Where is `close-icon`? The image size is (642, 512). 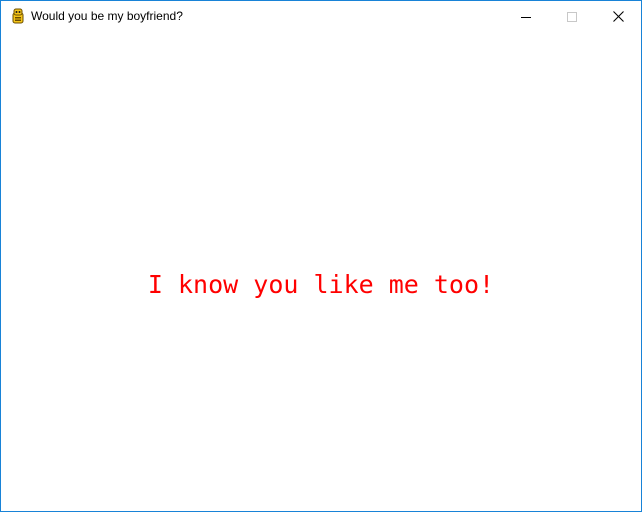
close-icon is located at coordinates (618, 16).